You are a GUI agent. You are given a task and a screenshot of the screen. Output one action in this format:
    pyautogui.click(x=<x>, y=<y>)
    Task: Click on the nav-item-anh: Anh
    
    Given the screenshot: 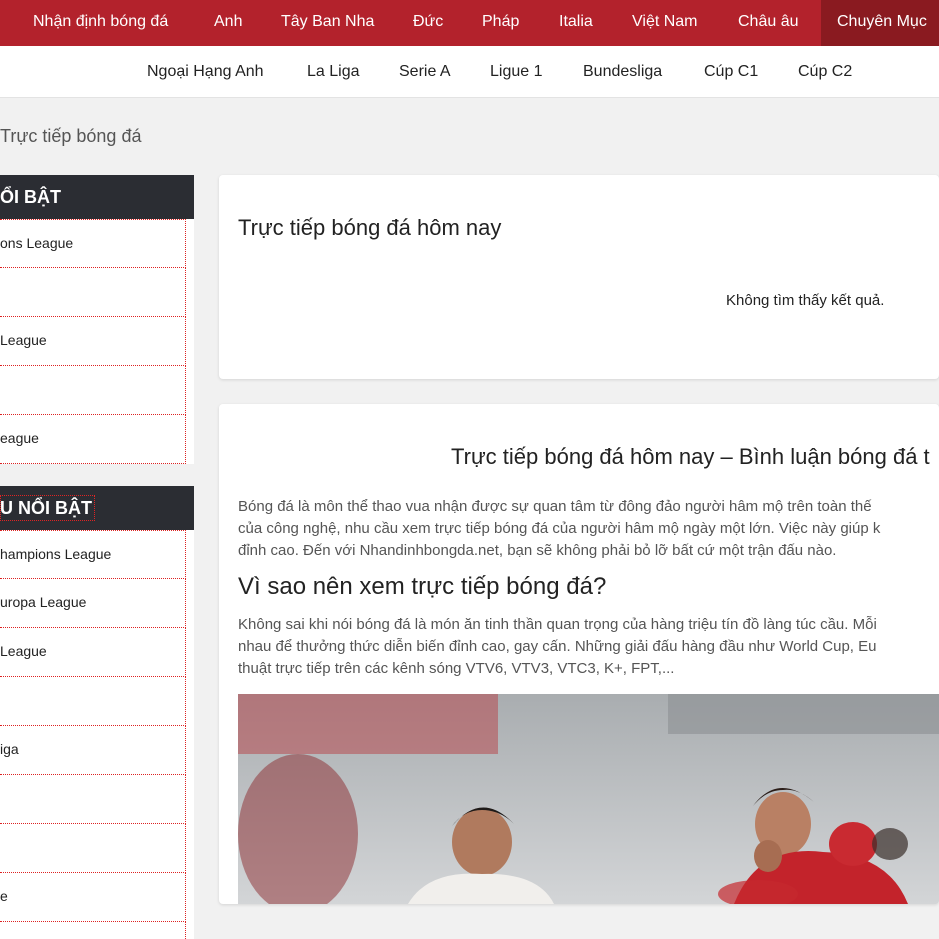 What is the action you would take?
    pyautogui.click(x=228, y=23)
    